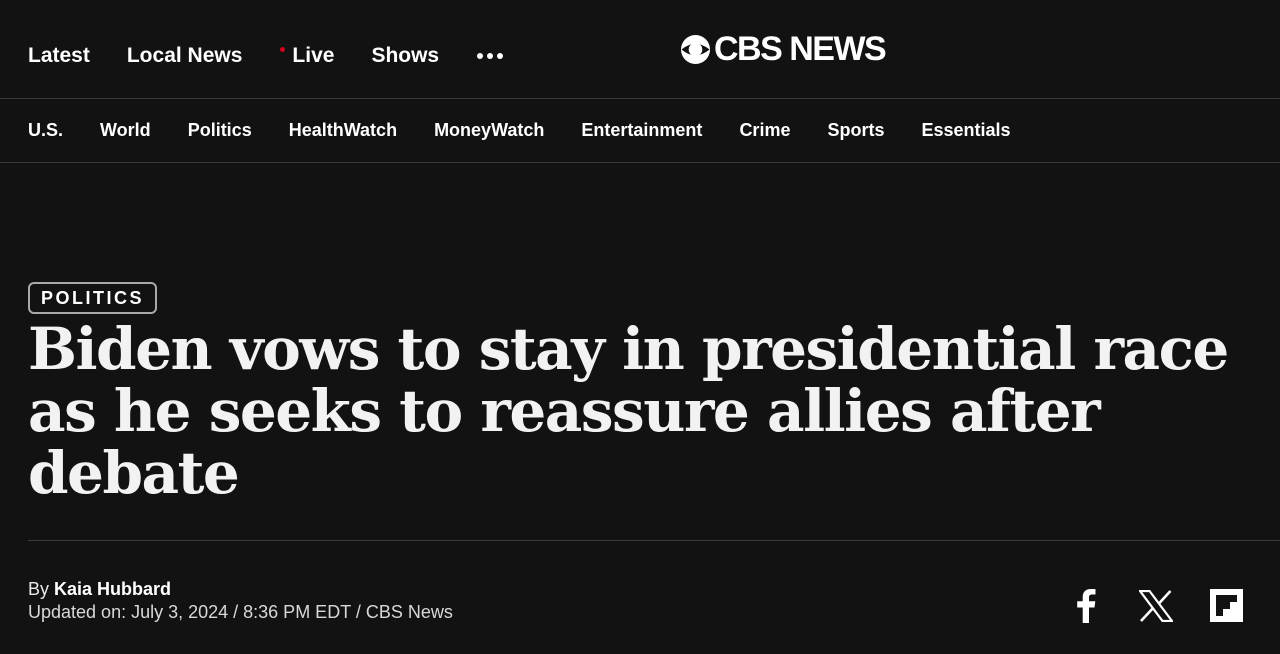 The image size is (1280, 654). Describe the element at coordinates (489, 130) in the screenshot. I see `section-moneywatch: MoneyWatch` at that location.